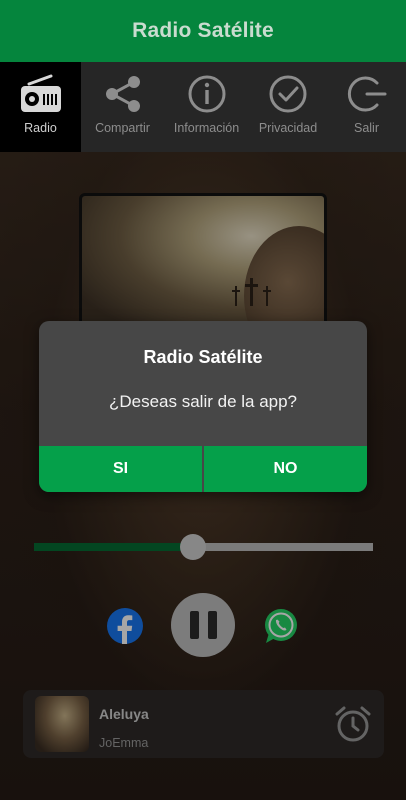 This screenshot has height=800, width=406. I want to click on dialog-title: Radio Satélite, so click(203, 357).